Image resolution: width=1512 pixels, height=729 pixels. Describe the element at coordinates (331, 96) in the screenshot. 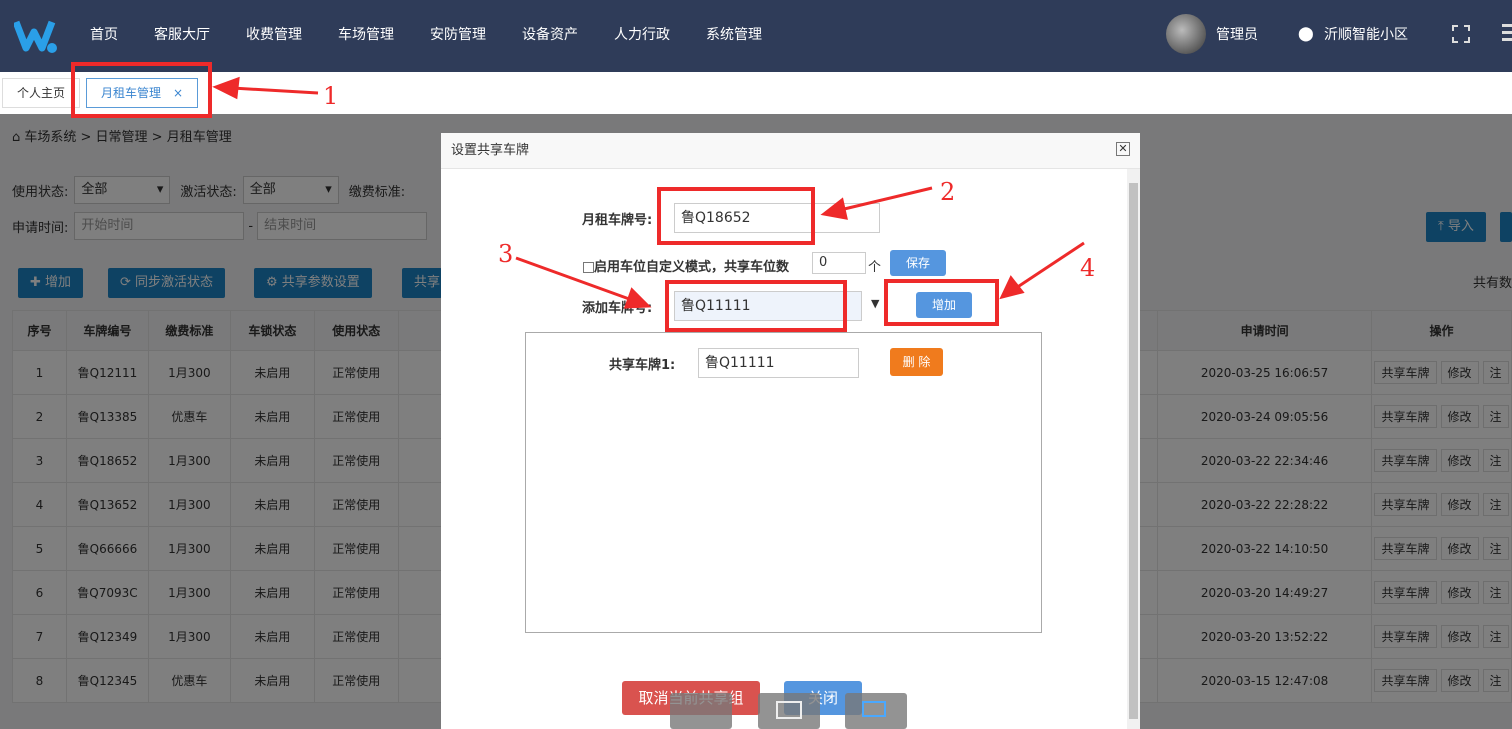

I see `annotation-number-1: 1` at that location.